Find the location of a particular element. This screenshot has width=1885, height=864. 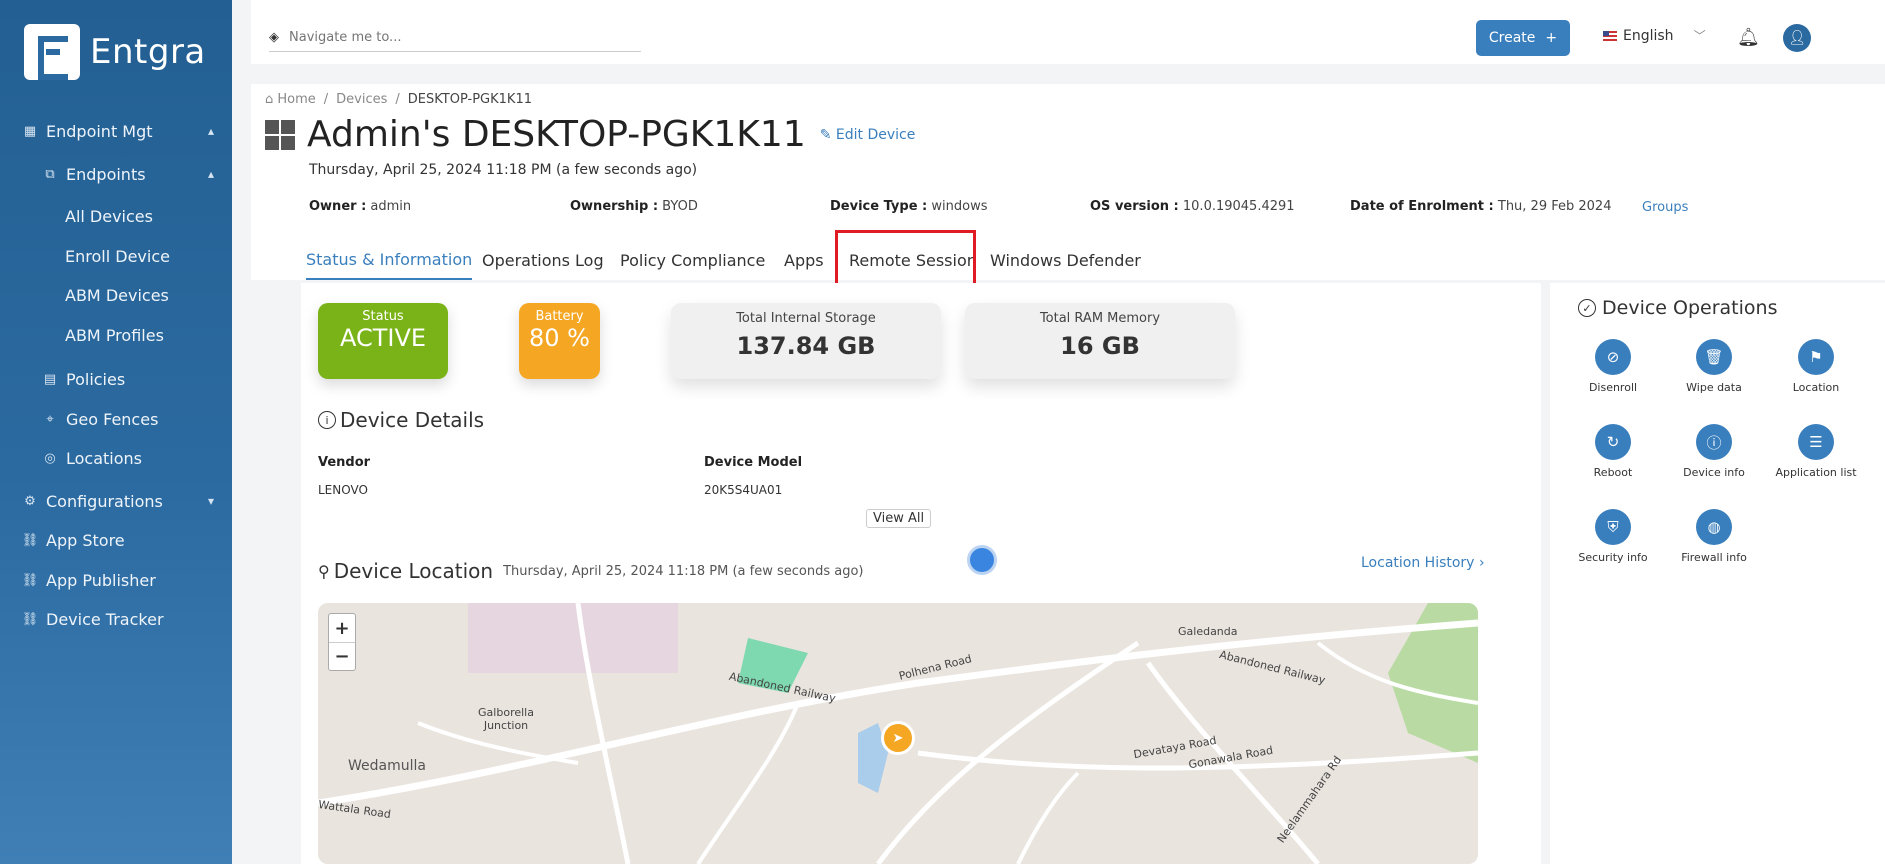

ownership-info: Ownership : BYOD is located at coordinates (634, 206).